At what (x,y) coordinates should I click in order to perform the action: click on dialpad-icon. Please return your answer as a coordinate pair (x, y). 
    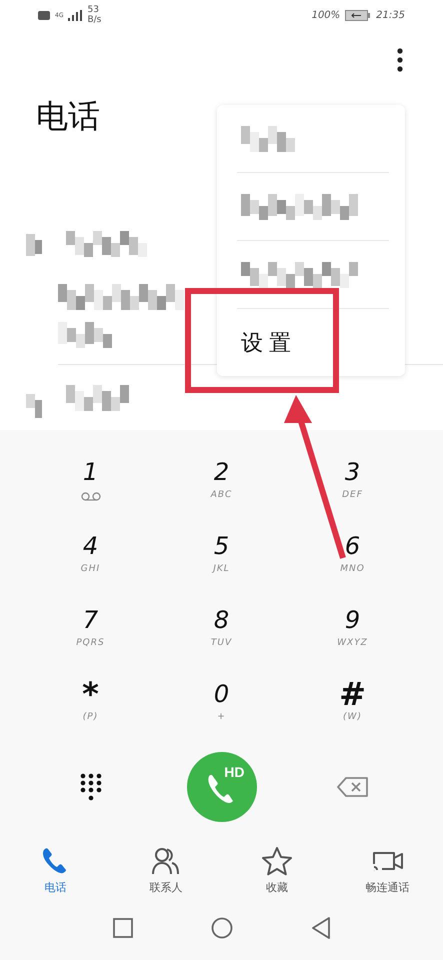
    Looking at the image, I should click on (91, 787).